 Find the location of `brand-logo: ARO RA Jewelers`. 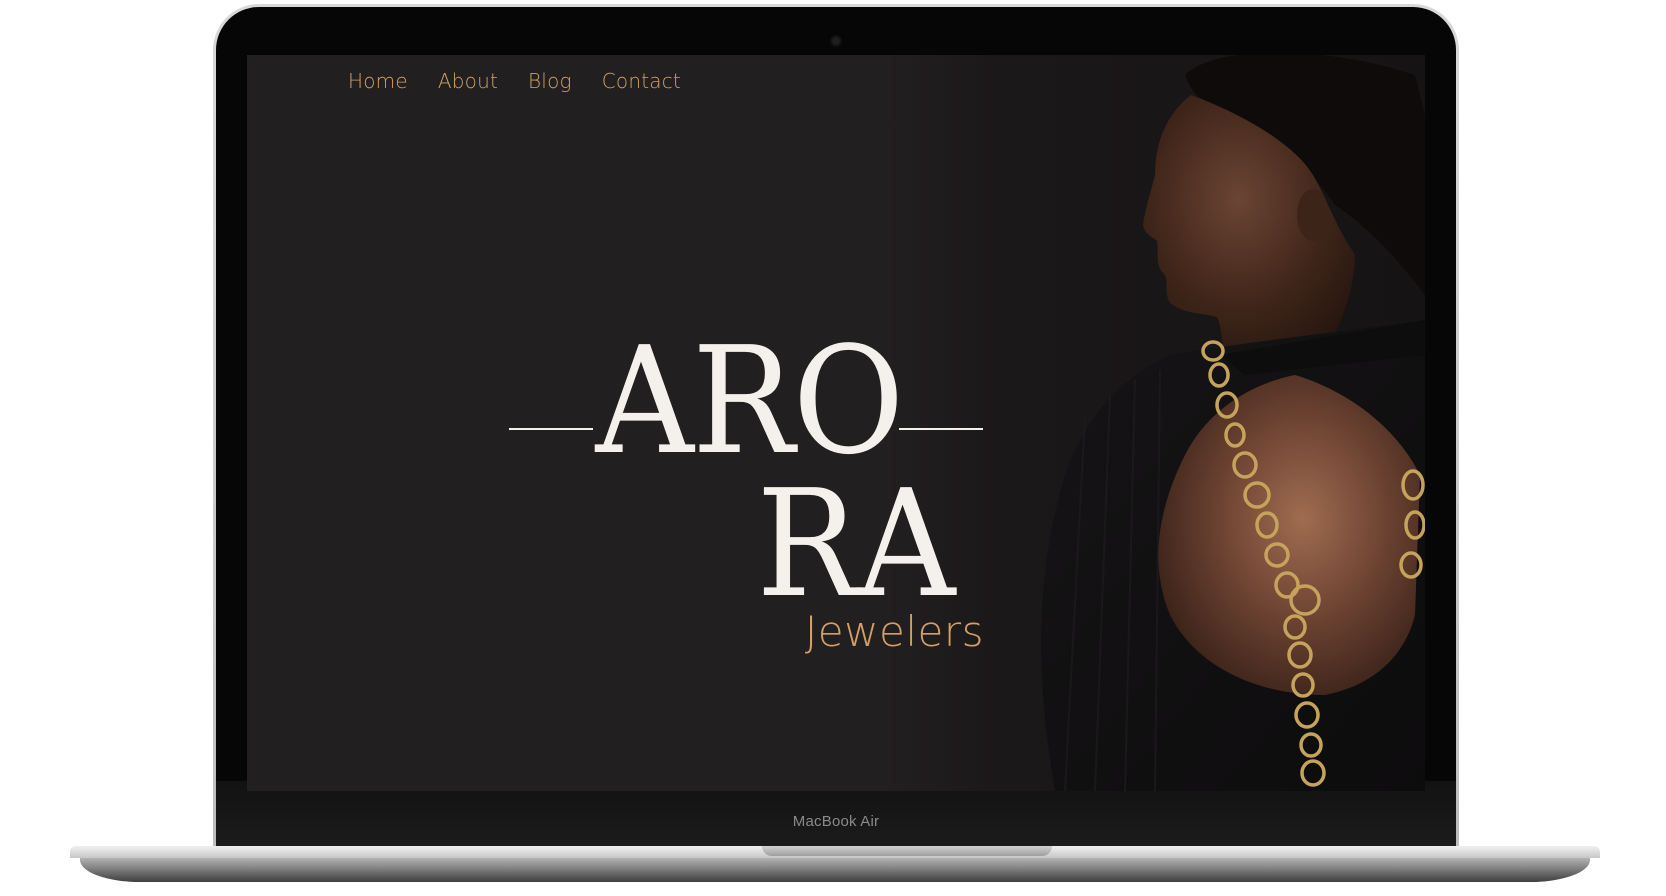

brand-logo: ARO RA Jewelers is located at coordinates (769, 487).